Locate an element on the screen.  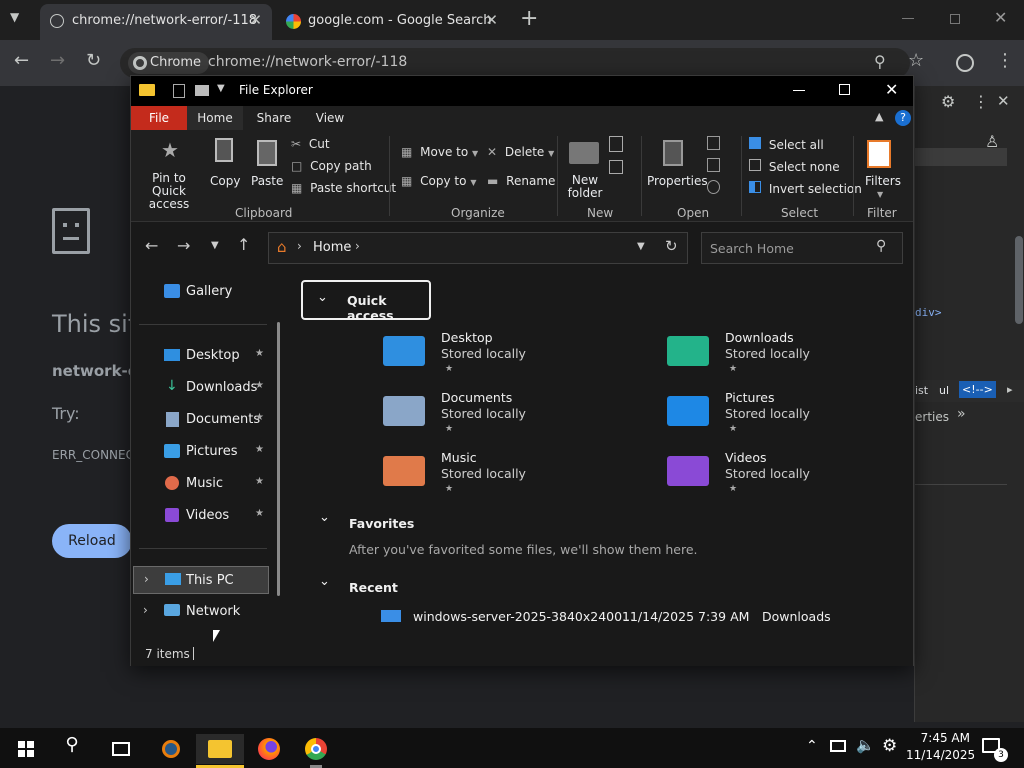
show-hidden-icons: ⌃ is located at coordinates (812, 746).